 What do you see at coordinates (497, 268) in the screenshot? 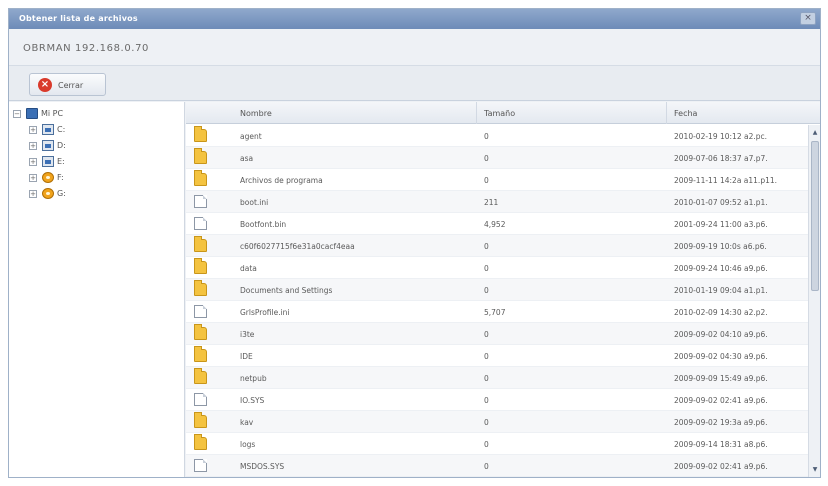
I see `table-row: data 0 2009-09-24 10:46 a9.p6.` at bounding box center [497, 268].